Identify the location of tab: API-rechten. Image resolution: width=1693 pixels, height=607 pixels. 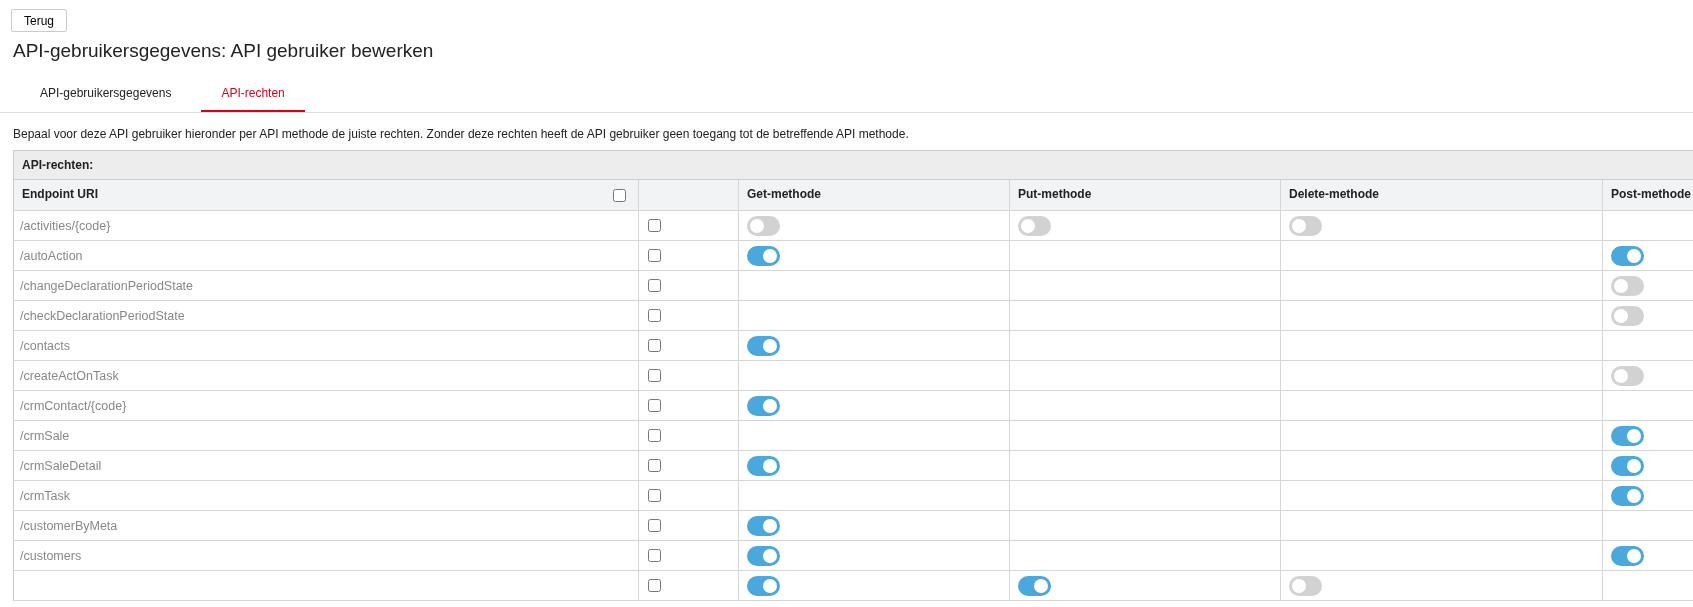
(253, 94).